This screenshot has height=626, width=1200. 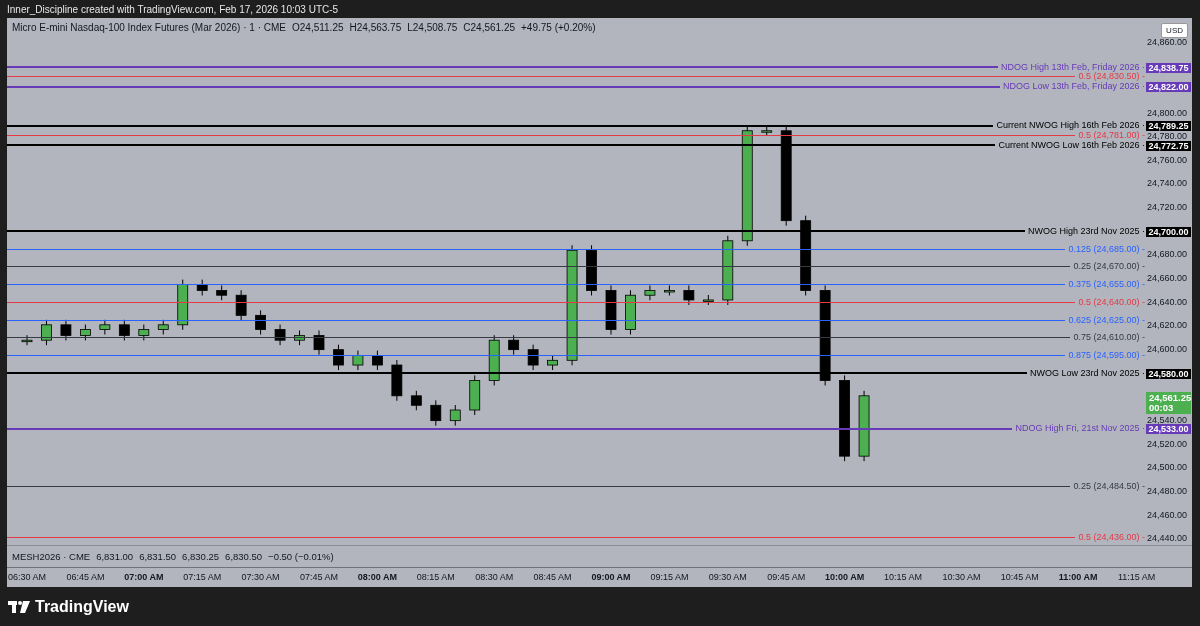 I want to click on price-tag: 24,700.00, so click(x=1168, y=231).